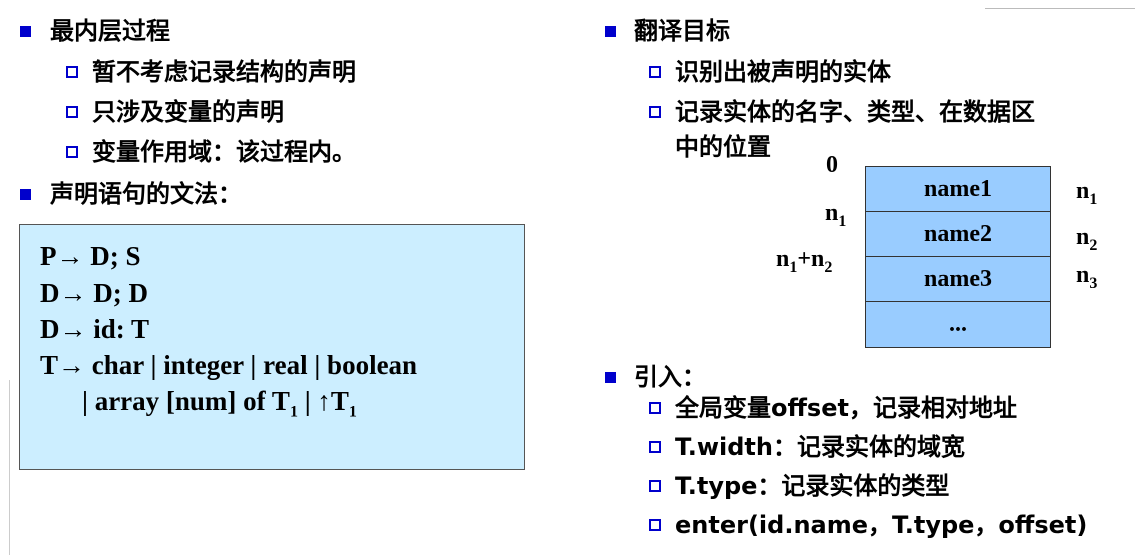  I want to click on intro-item: 全局变量offset，记录相对地址, so click(846, 408).